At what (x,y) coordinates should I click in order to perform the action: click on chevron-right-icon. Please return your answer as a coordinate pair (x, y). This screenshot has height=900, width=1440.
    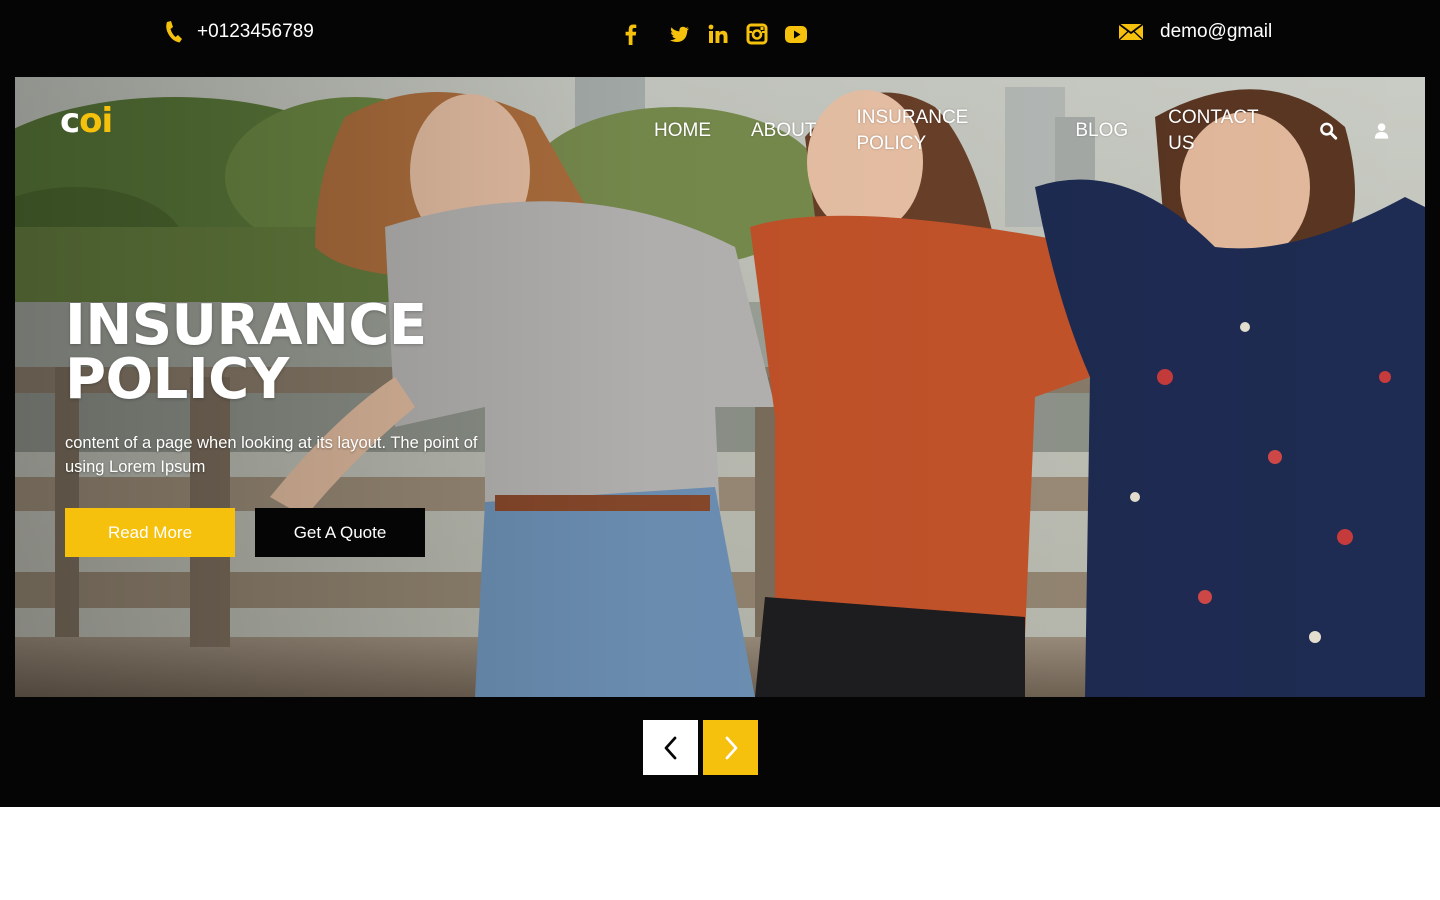
    Looking at the image, I should click on (731, 747).